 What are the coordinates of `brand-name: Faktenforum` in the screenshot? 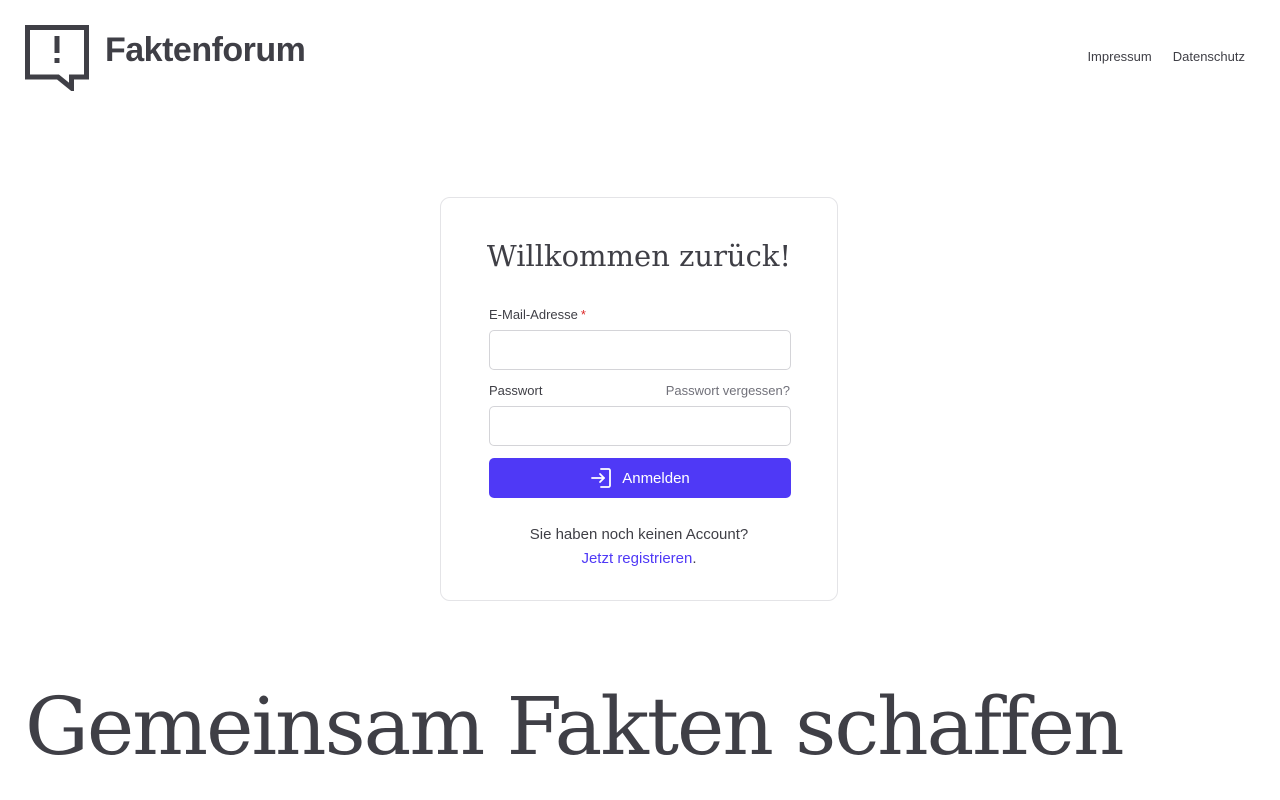 It's located at (205, 50).